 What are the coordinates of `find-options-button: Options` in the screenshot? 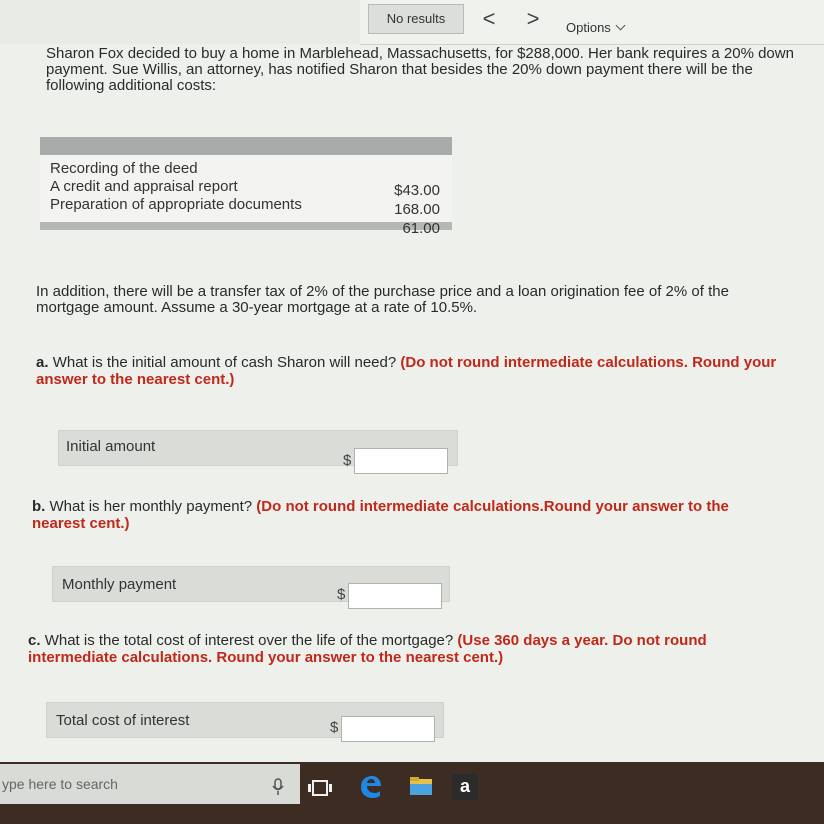 It's located at (596, 27).